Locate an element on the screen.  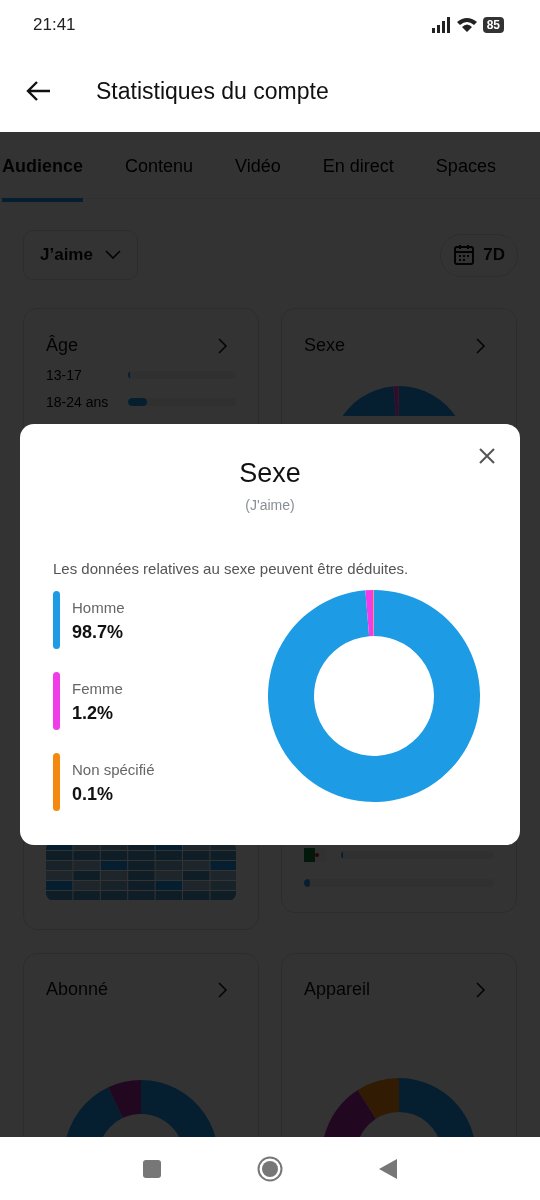
dialog-subtitle: (J'aime) is located at coordinates (270, 505).